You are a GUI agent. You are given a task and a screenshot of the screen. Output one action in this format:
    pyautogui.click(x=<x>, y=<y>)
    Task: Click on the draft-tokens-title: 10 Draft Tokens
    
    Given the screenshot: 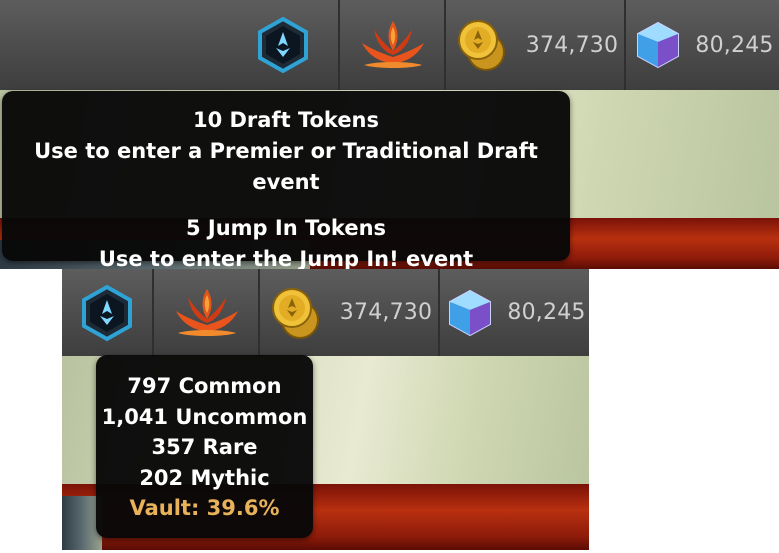 What is the action you would take?
    pyautogui.click(x=286, y=120)
    